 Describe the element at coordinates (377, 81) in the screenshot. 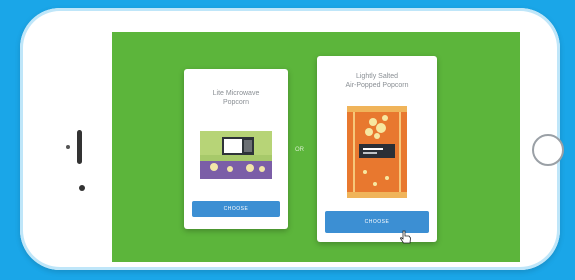

I see `product-title: Lightly Salted Air-Popped Popcorn` at that location.